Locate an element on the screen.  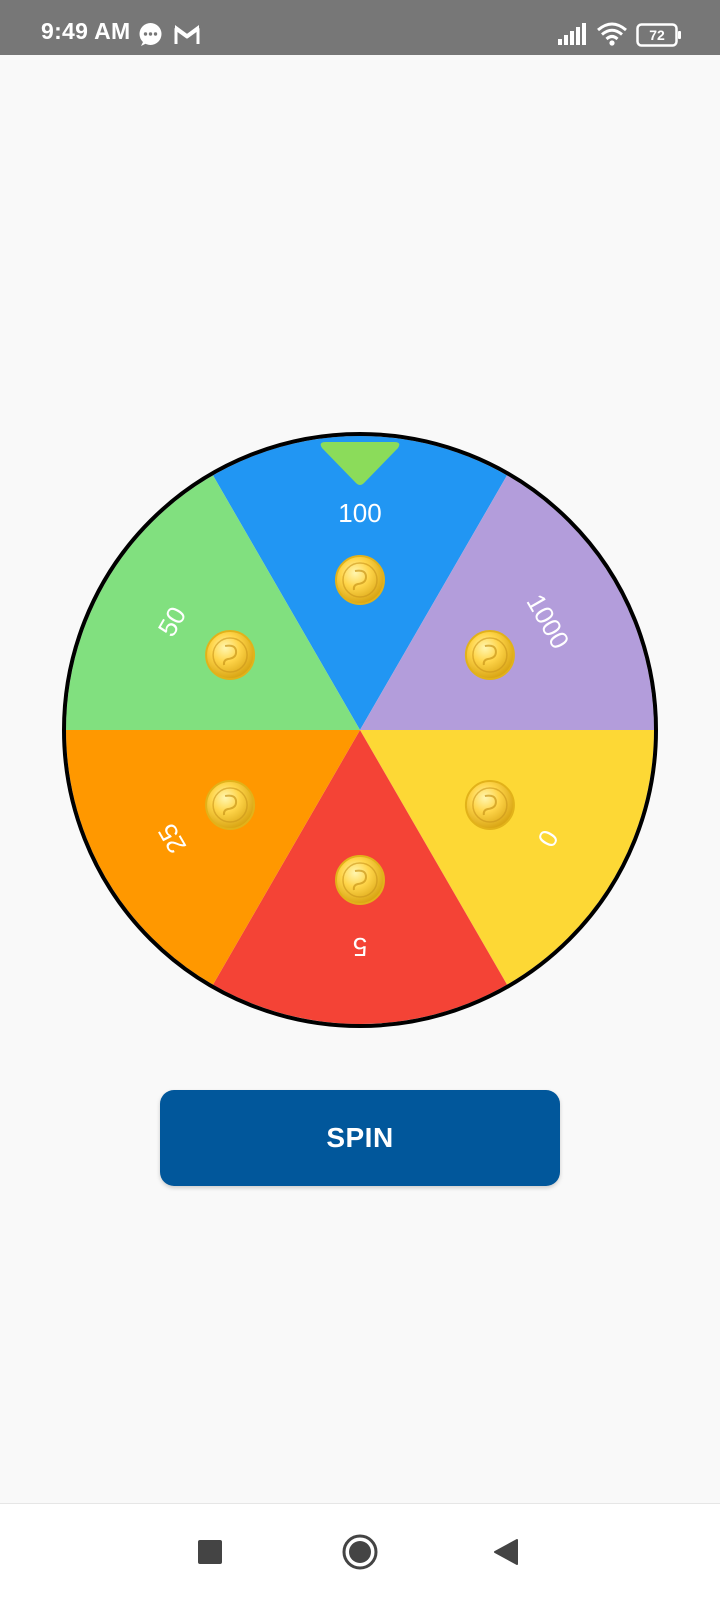
back-button is located at coordinates (506, 1552).